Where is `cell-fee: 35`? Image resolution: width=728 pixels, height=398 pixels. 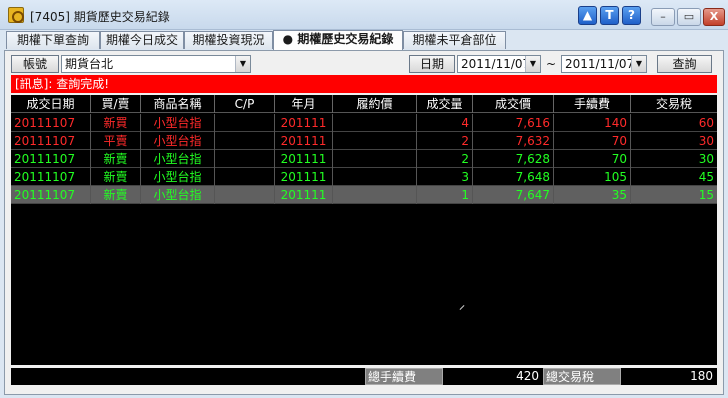 cell-fee: 35 is located at coordinates (592, 195).